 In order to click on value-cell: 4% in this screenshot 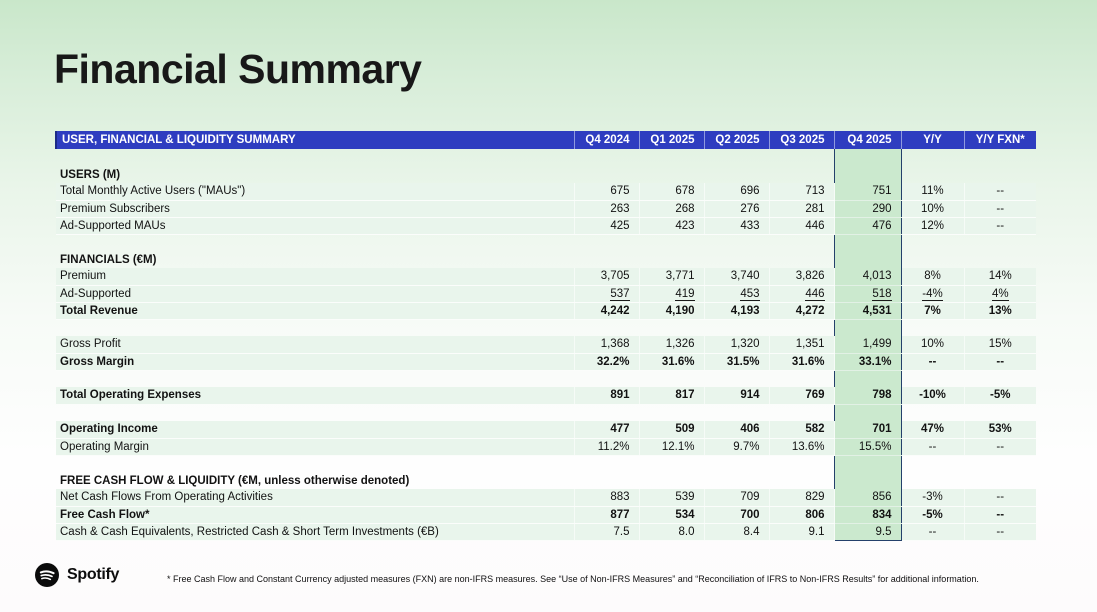, I will do `click(999, 294)`.